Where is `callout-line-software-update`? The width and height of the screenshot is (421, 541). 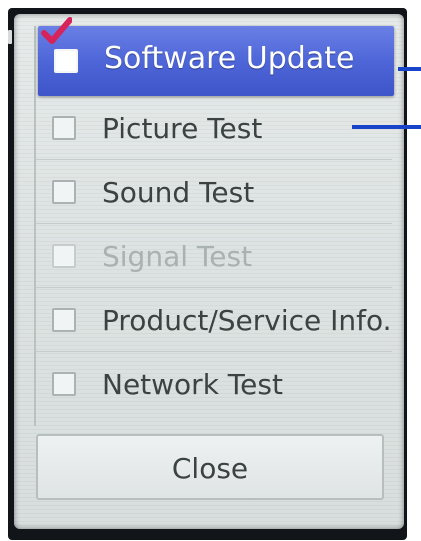
callout-line-software-update is located at coordinates (409, 69).